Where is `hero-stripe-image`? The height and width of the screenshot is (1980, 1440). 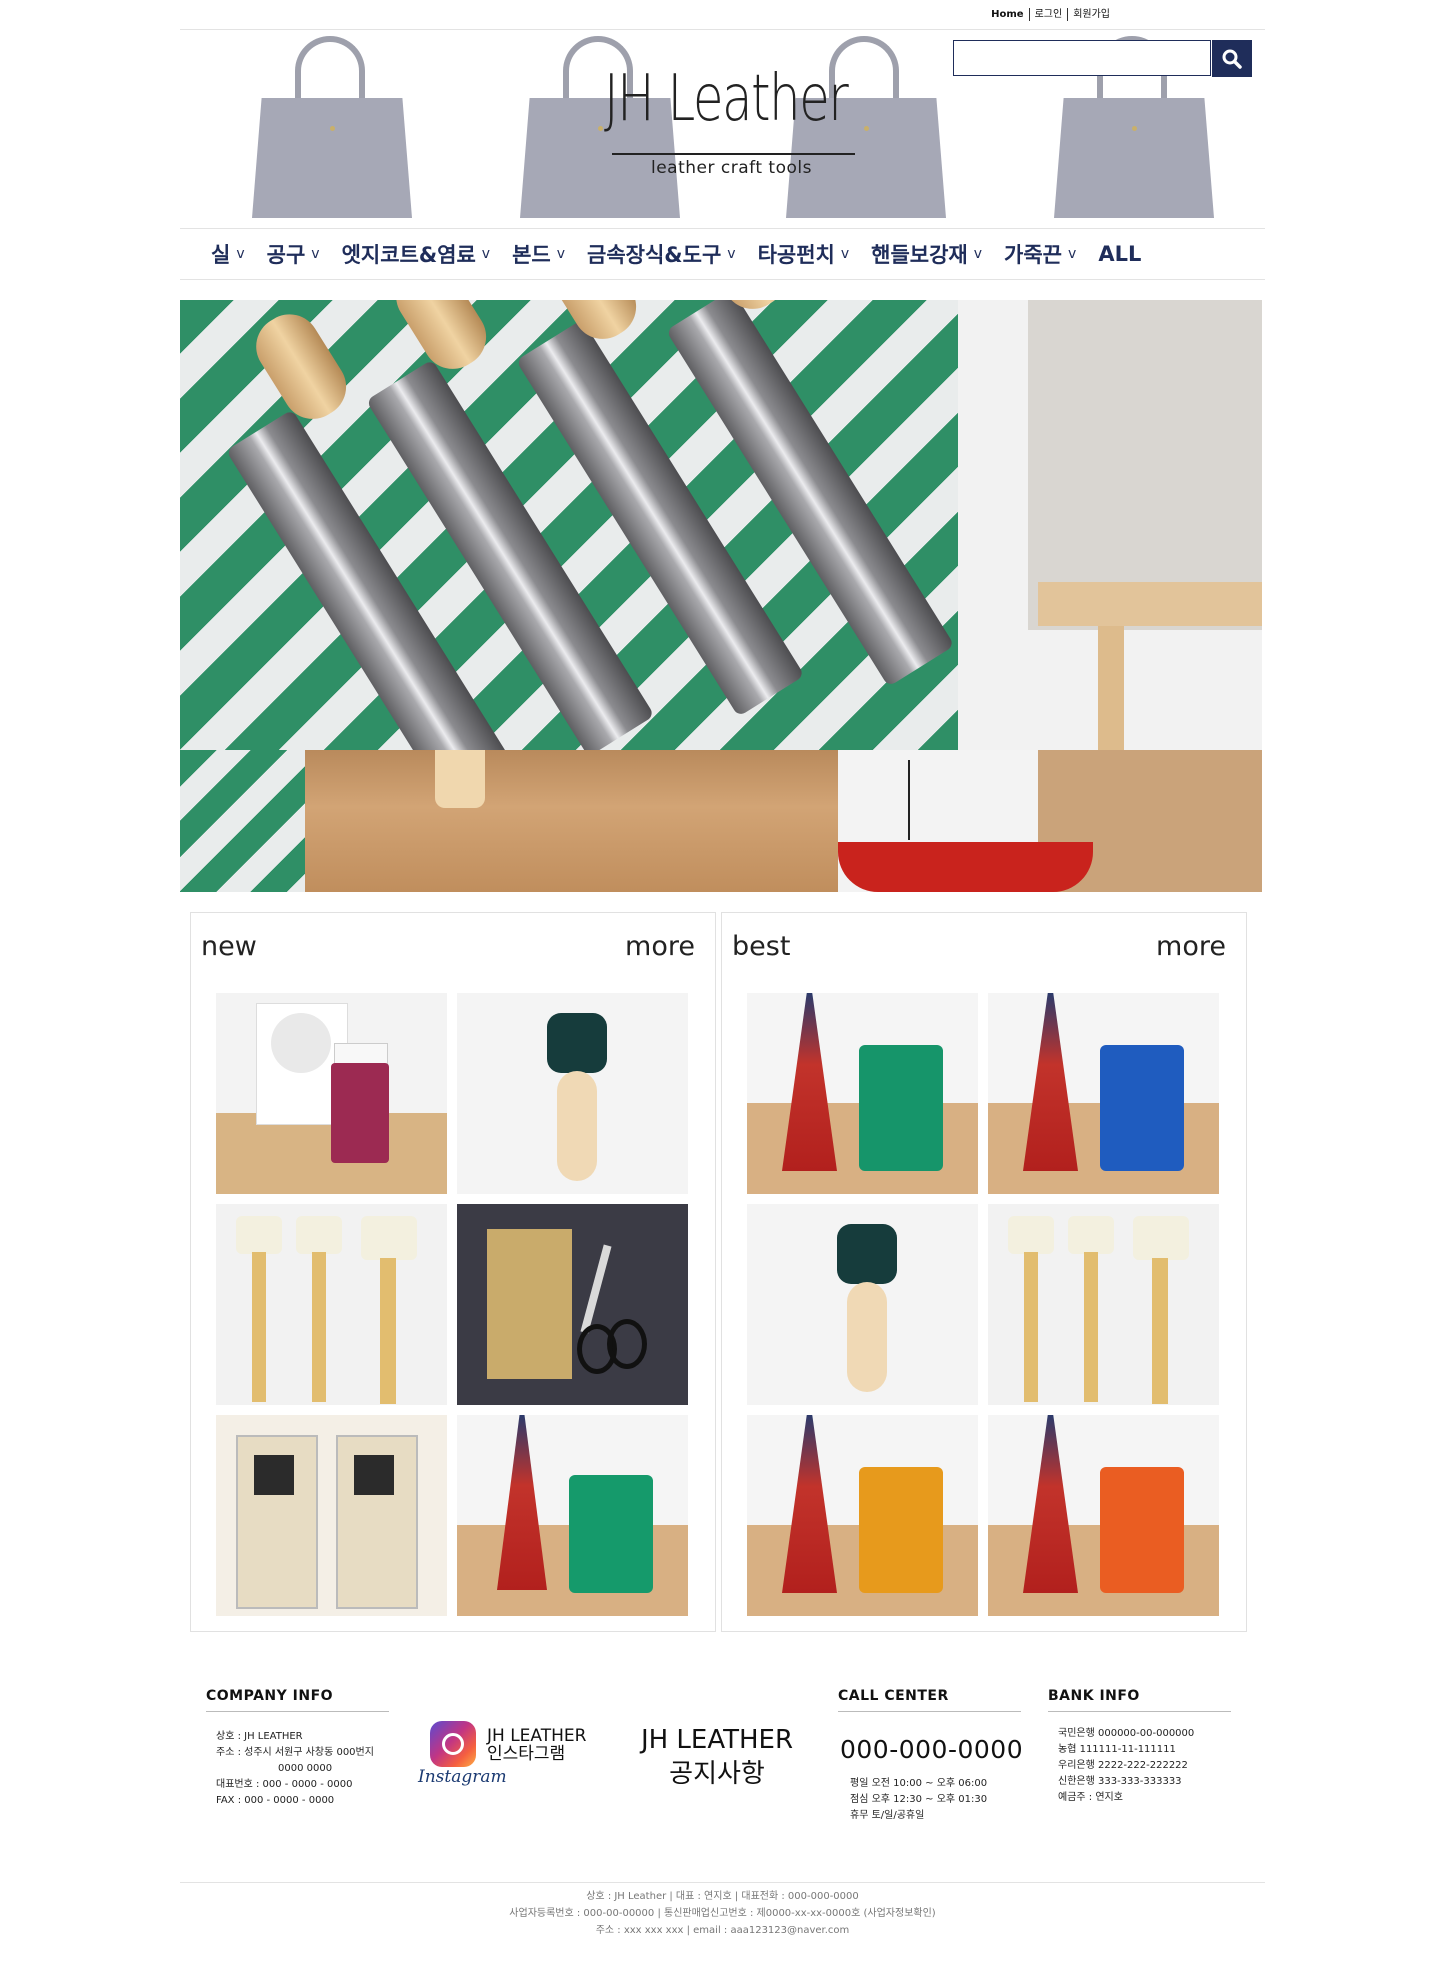 hero-stripe-image is located at coordinates (242, 821).